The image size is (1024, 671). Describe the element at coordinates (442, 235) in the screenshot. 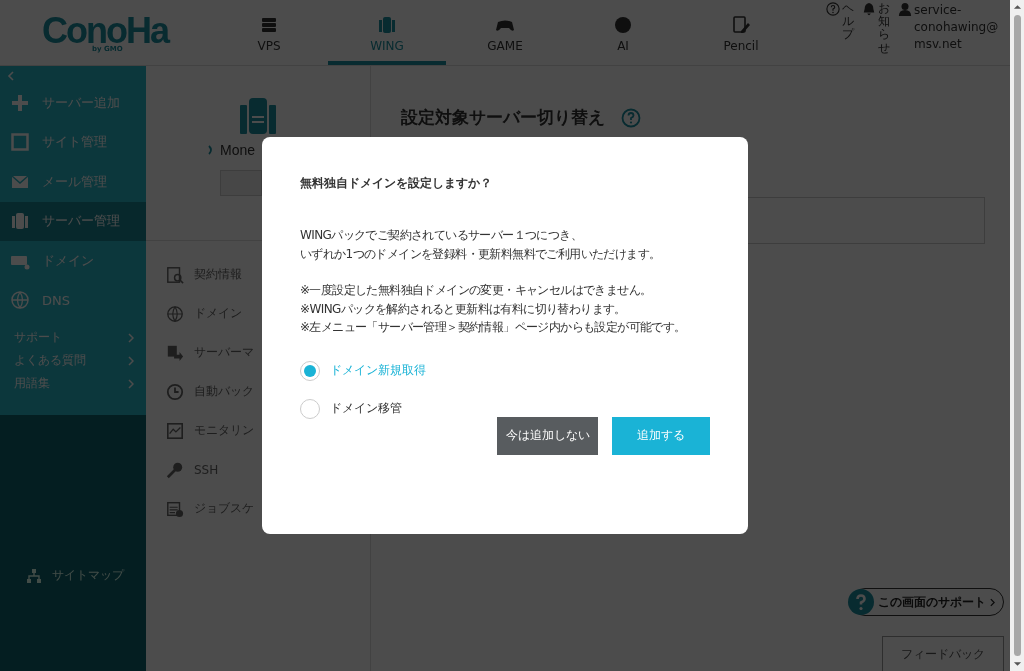

I see `modal-text: WINGパックでご契約されているサーバー１つにつき、` at that location.